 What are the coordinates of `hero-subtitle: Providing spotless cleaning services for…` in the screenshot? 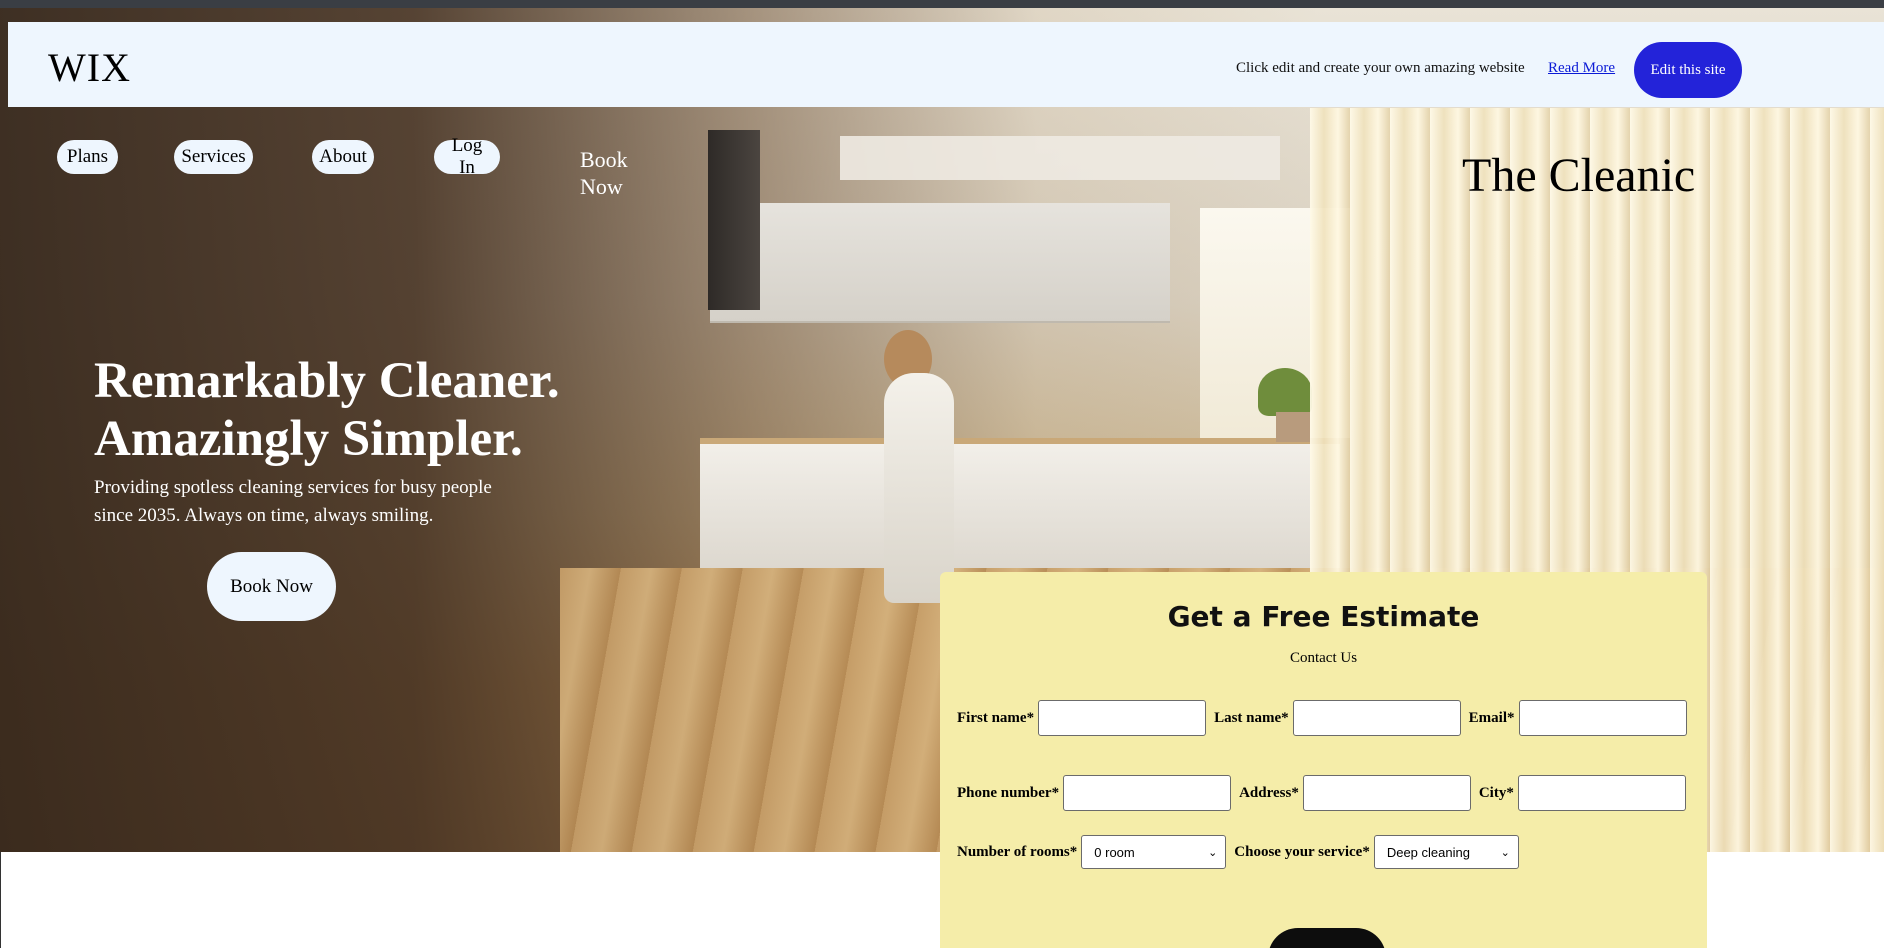 It's located at (293, 501).